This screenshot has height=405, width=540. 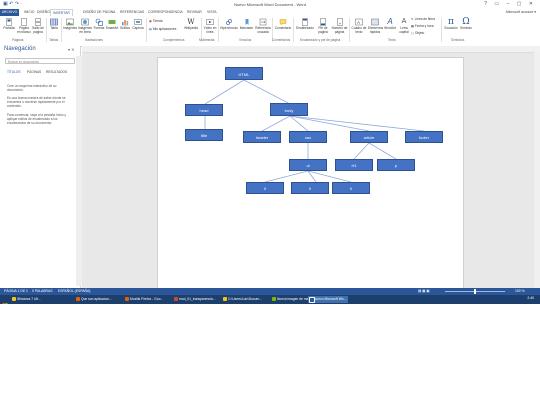 I want to click on symbol-button: Ω Símbolo, so click(x=466, y=24).